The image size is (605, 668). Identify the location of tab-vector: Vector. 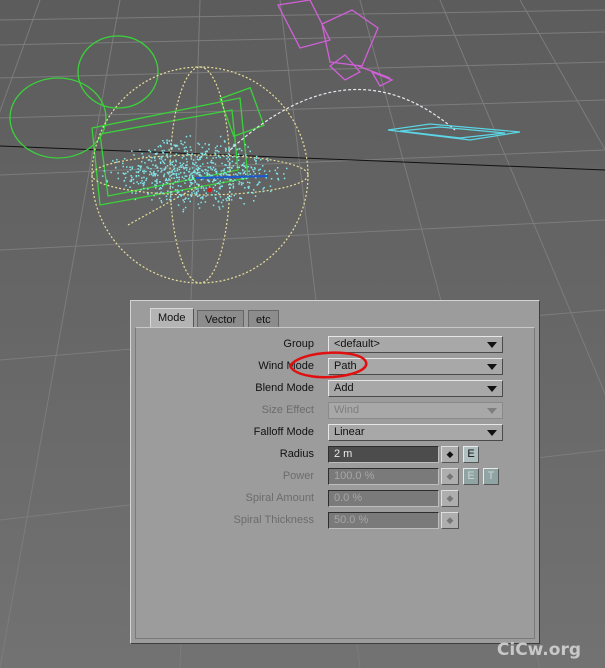
(221, 319).